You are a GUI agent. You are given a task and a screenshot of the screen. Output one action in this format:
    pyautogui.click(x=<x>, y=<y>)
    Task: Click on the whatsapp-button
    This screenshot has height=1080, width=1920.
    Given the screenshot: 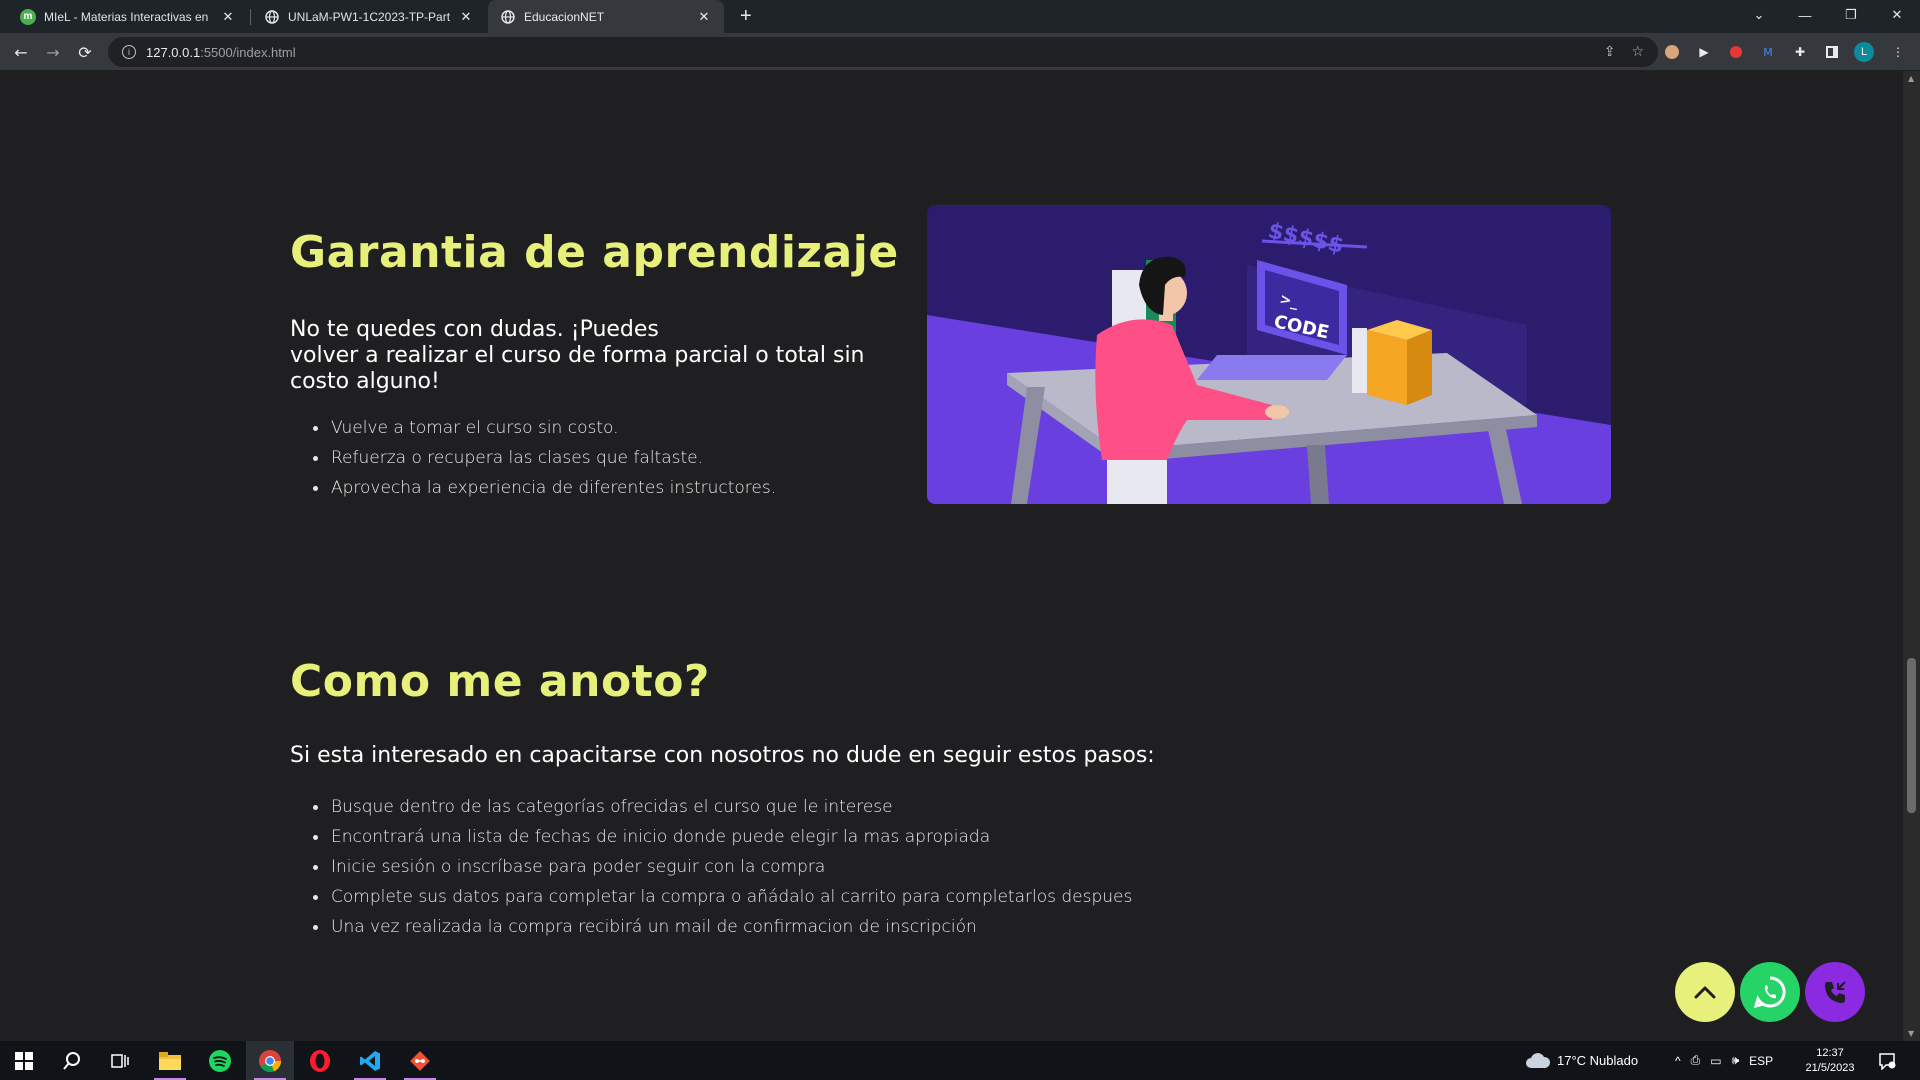 What is the action you would take?
    pyautogui.click(x=1770, y=992)
    